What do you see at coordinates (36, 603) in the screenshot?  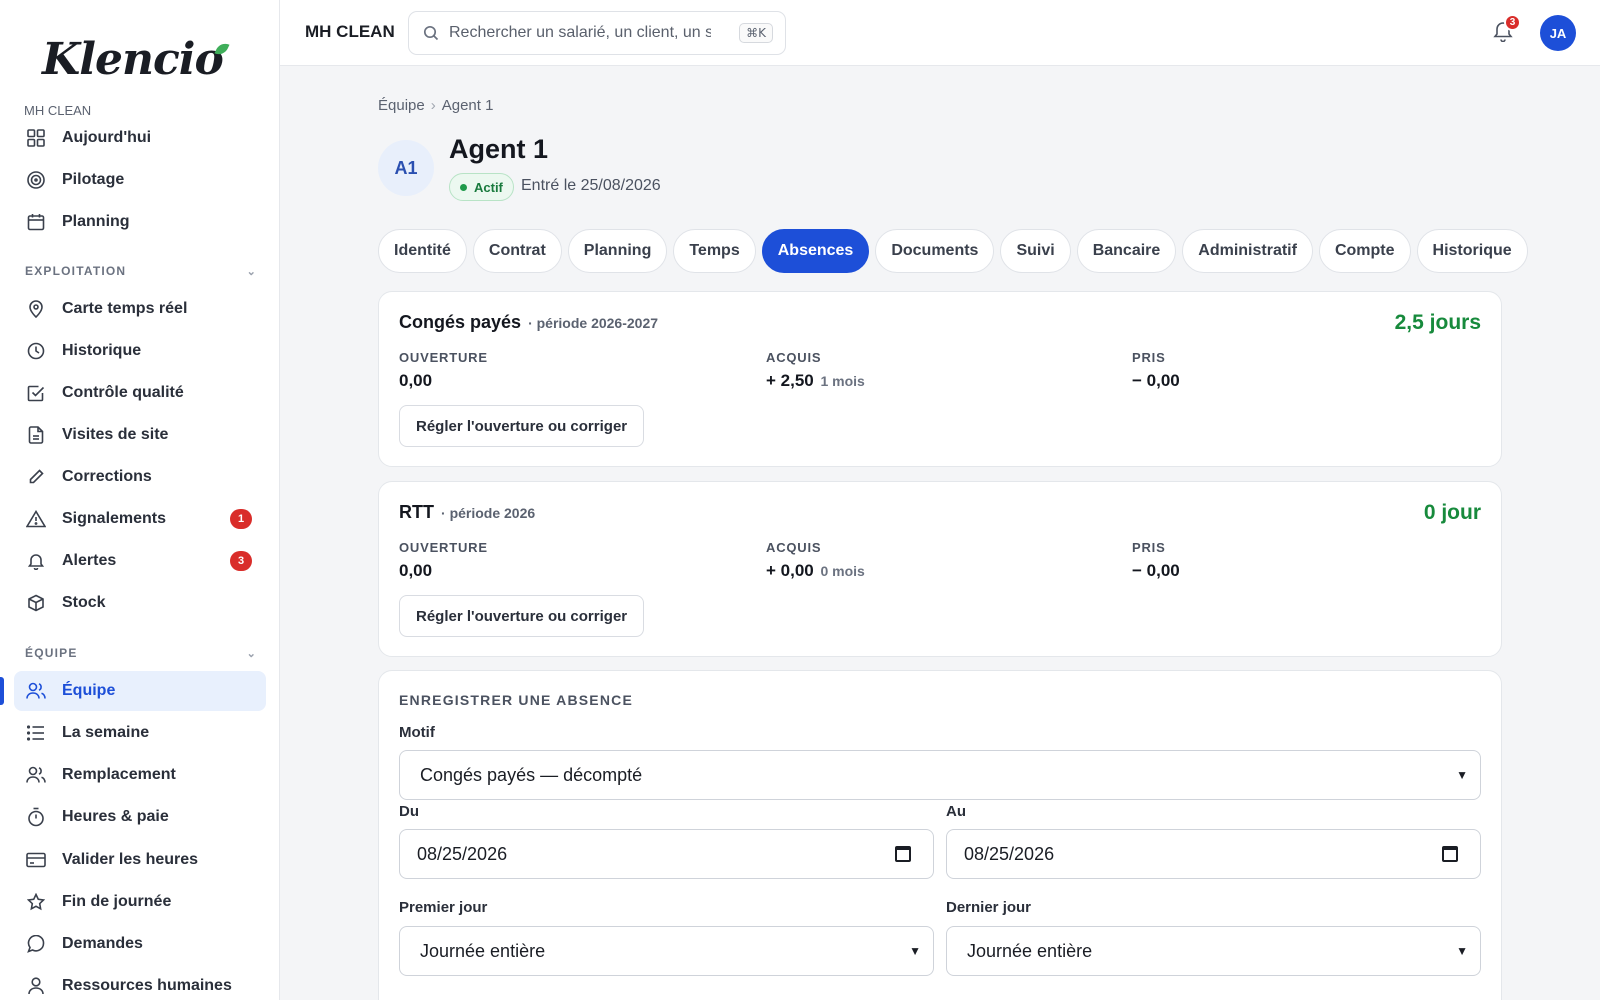 I see `box-icon` at bounding box center [36, 603].